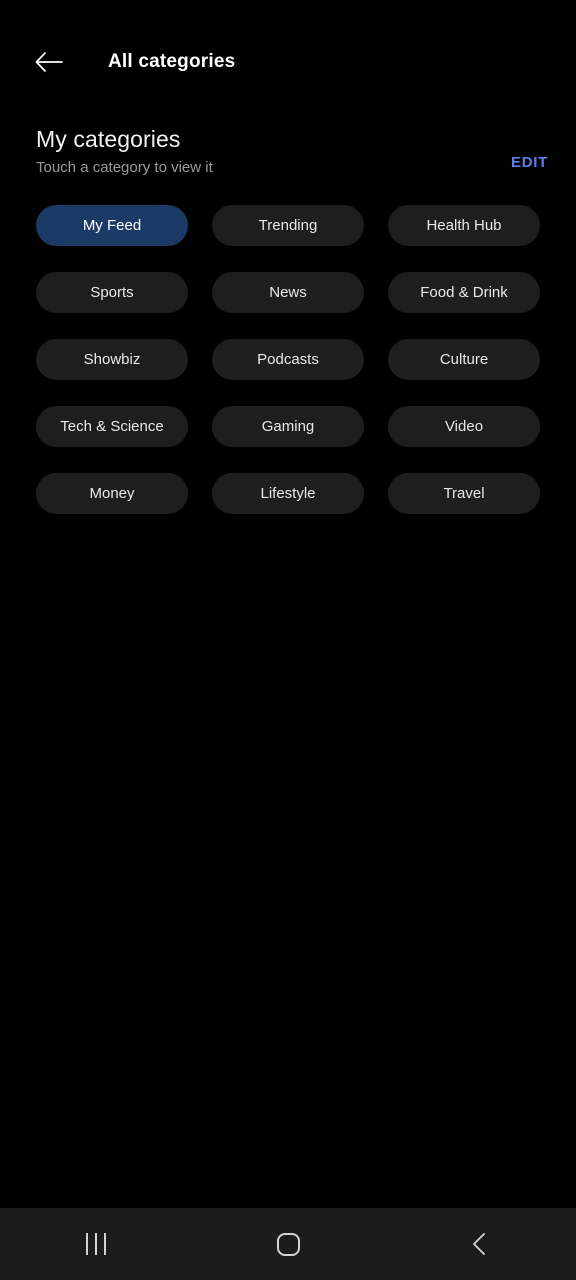  I want to click on section-title: My categories, so click(108, 139).